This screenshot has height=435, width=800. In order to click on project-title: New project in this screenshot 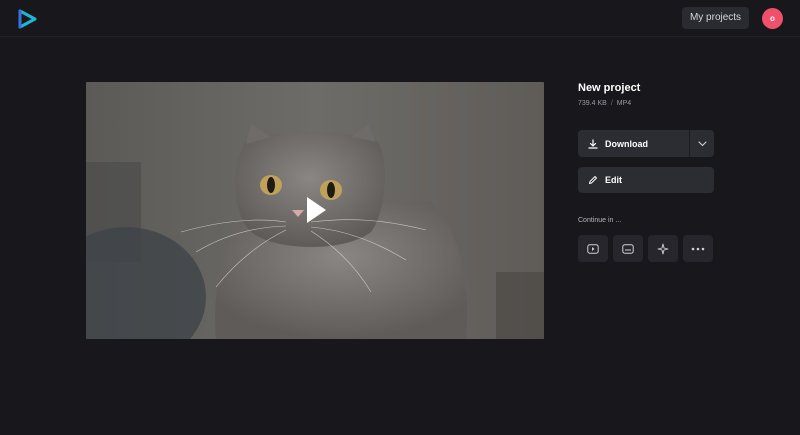, I will do `click(609, 88)`.